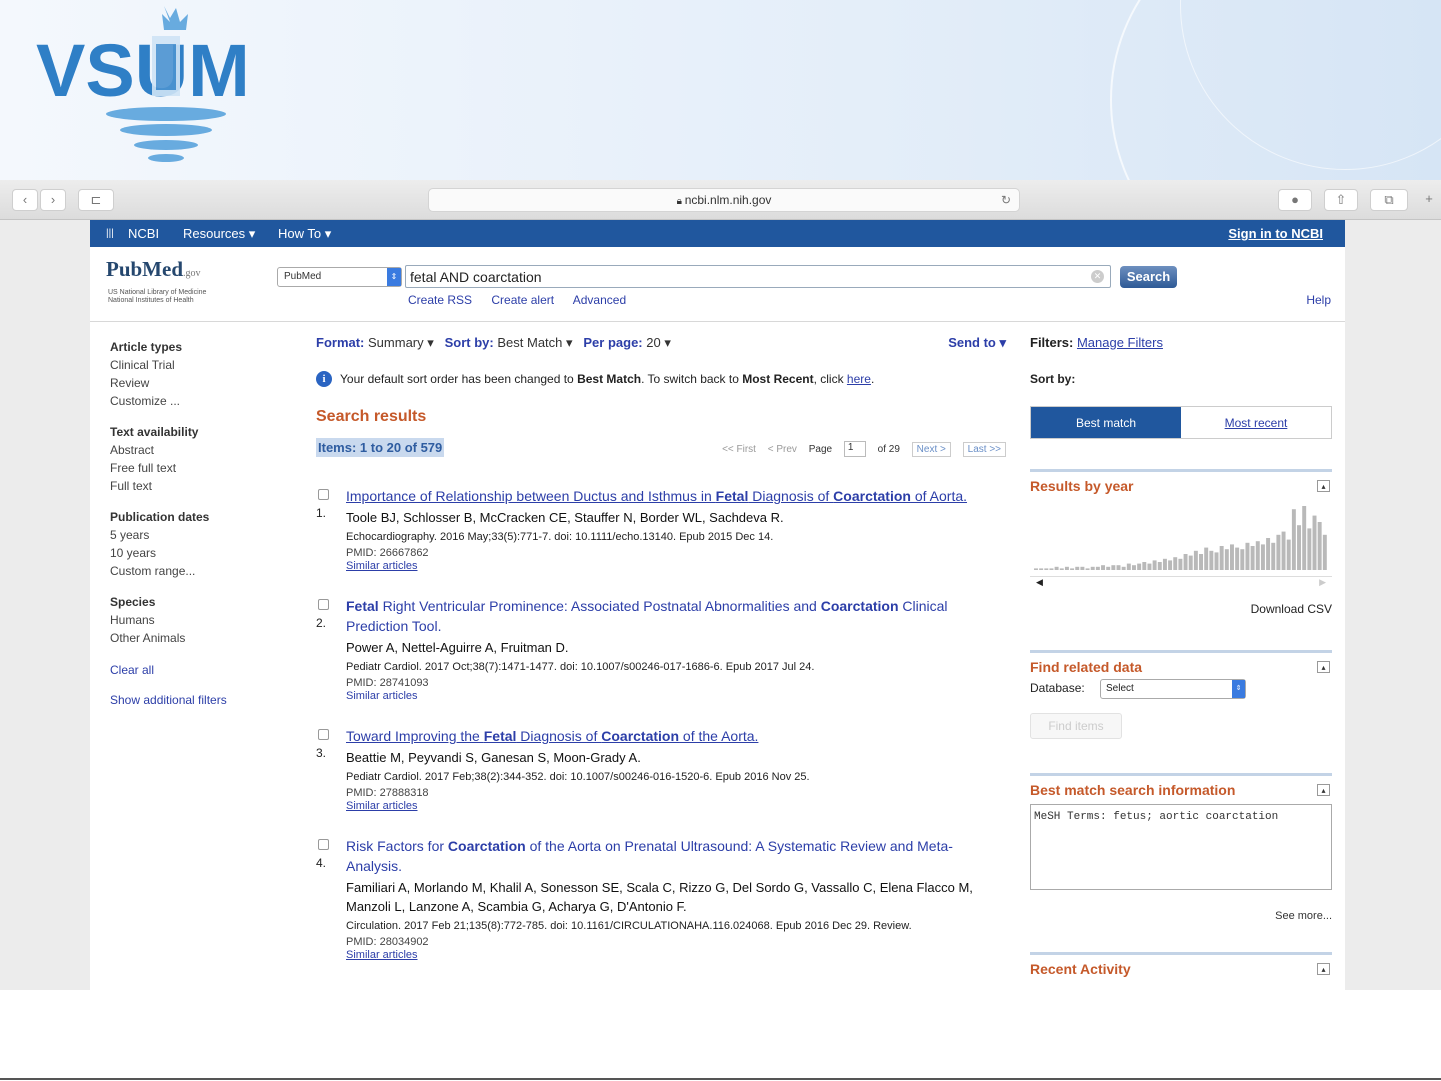 The height and width of the screenshot is (1081, 1441). What do you see at coordinates (1181, 582) in the screenshot?
I see `chart-scrollbar: ◀ ▶` at bounding box center [1181, 582].